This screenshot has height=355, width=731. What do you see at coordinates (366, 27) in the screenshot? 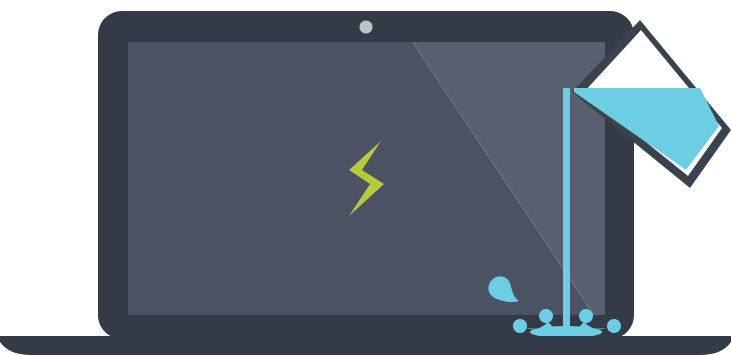
I see `webcam-icon` at bounding box center [366, 27].